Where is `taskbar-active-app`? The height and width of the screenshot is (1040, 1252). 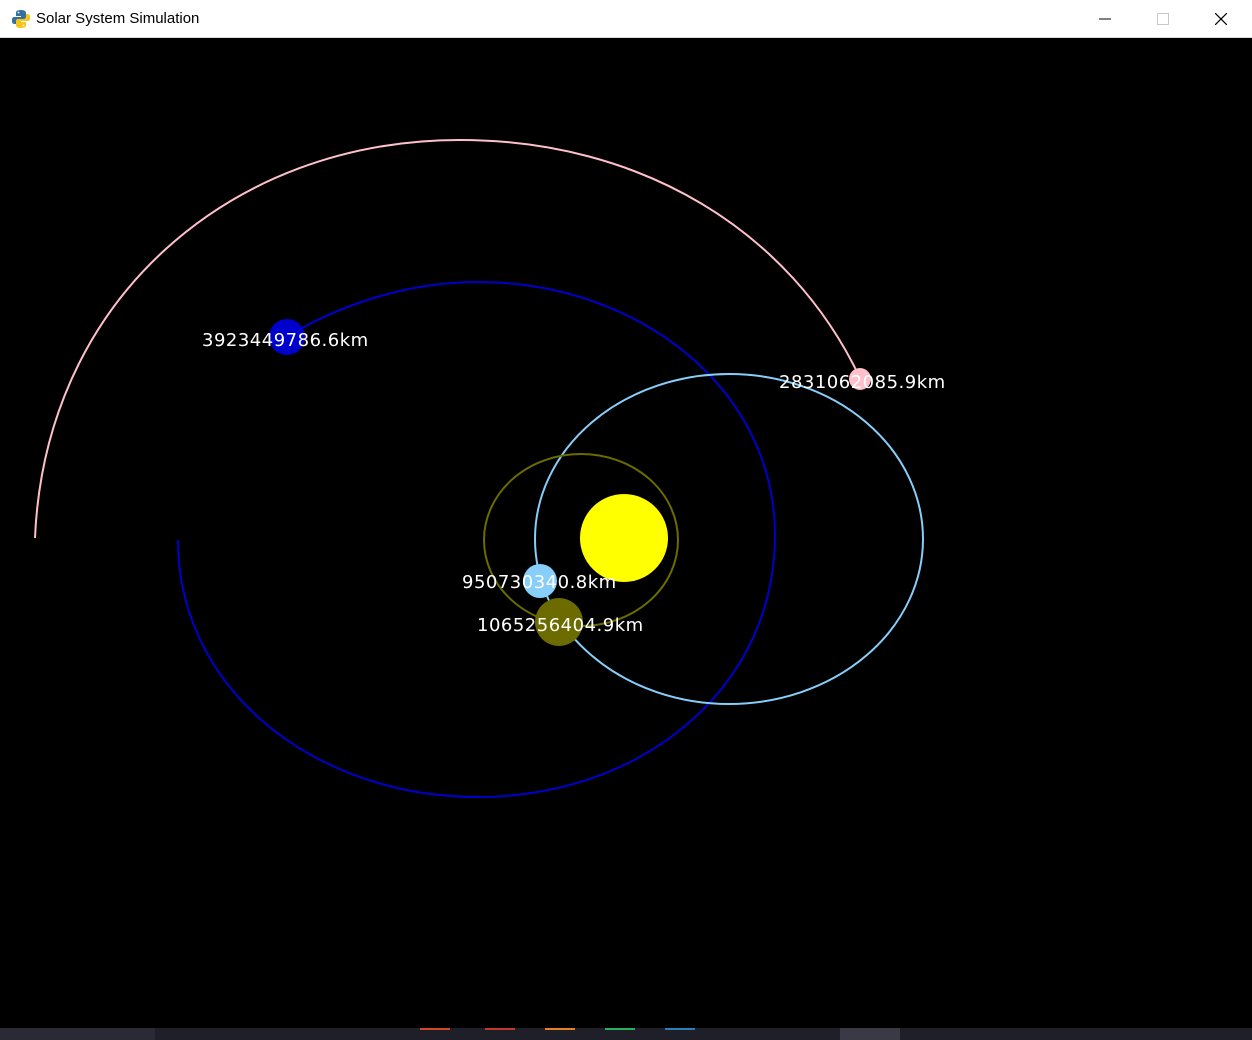
taskbar-active-app is located at coordinates (870, 1034).